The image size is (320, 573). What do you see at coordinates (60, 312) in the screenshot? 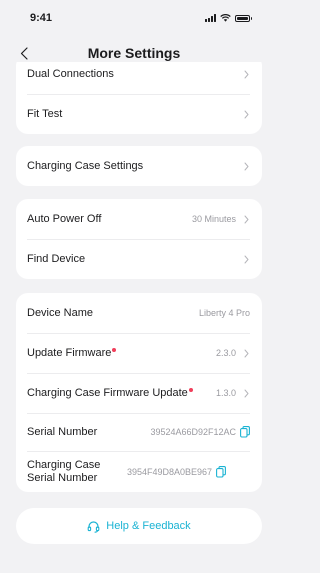
I see `device-name-label: Device Name` at bounding box center [60, 312].